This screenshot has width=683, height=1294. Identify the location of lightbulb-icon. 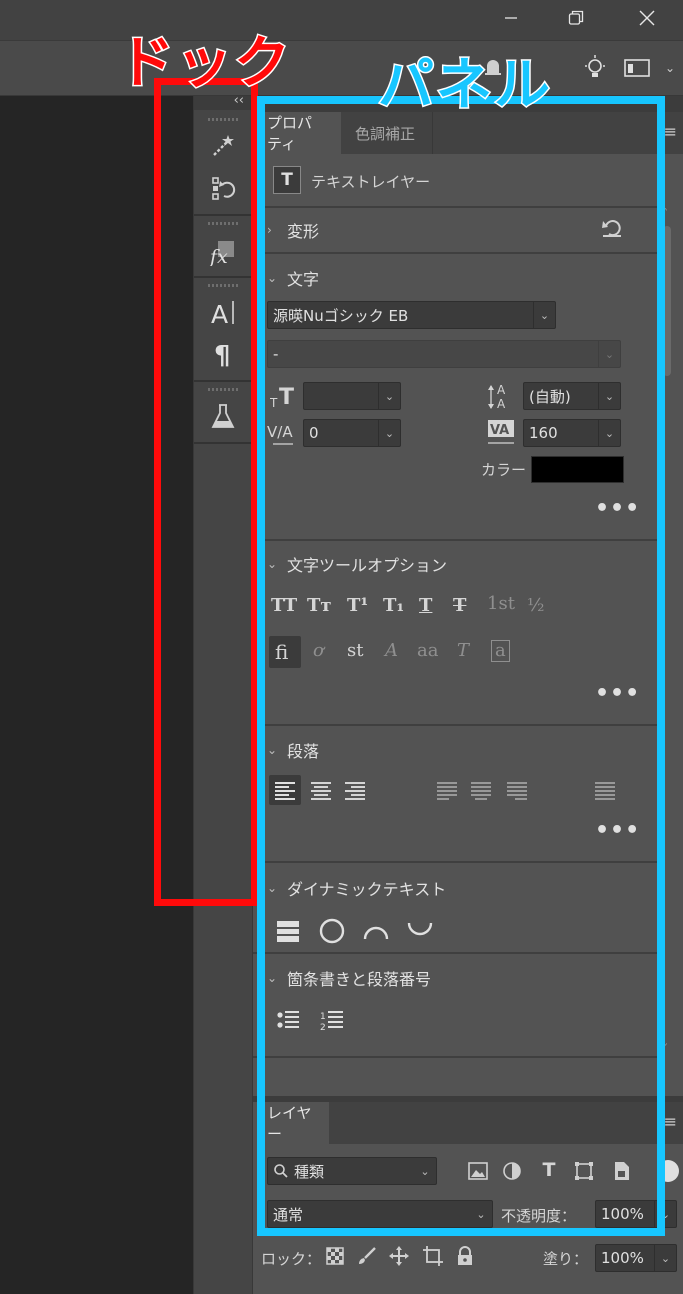
(595, 68).